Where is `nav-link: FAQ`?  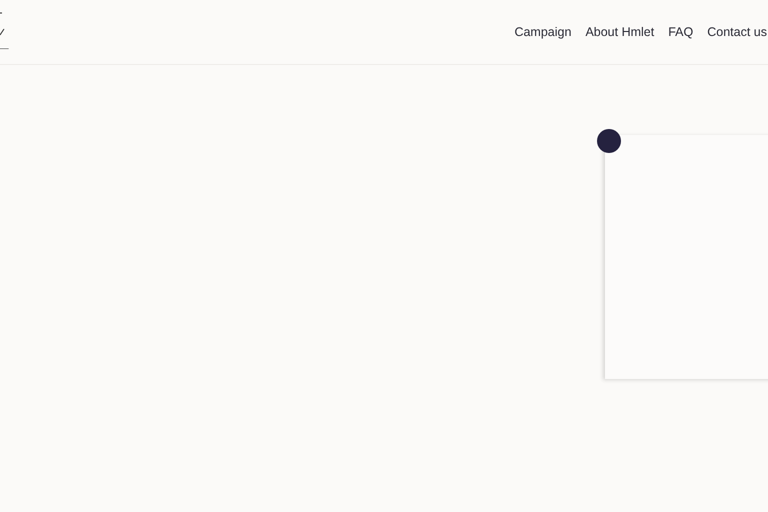 nav-link: FAQ is located at coordinates (681, 32).